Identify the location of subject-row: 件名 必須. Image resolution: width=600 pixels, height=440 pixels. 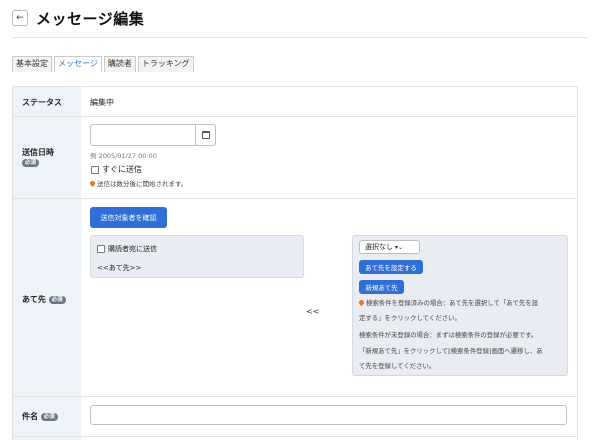
(295, 417).